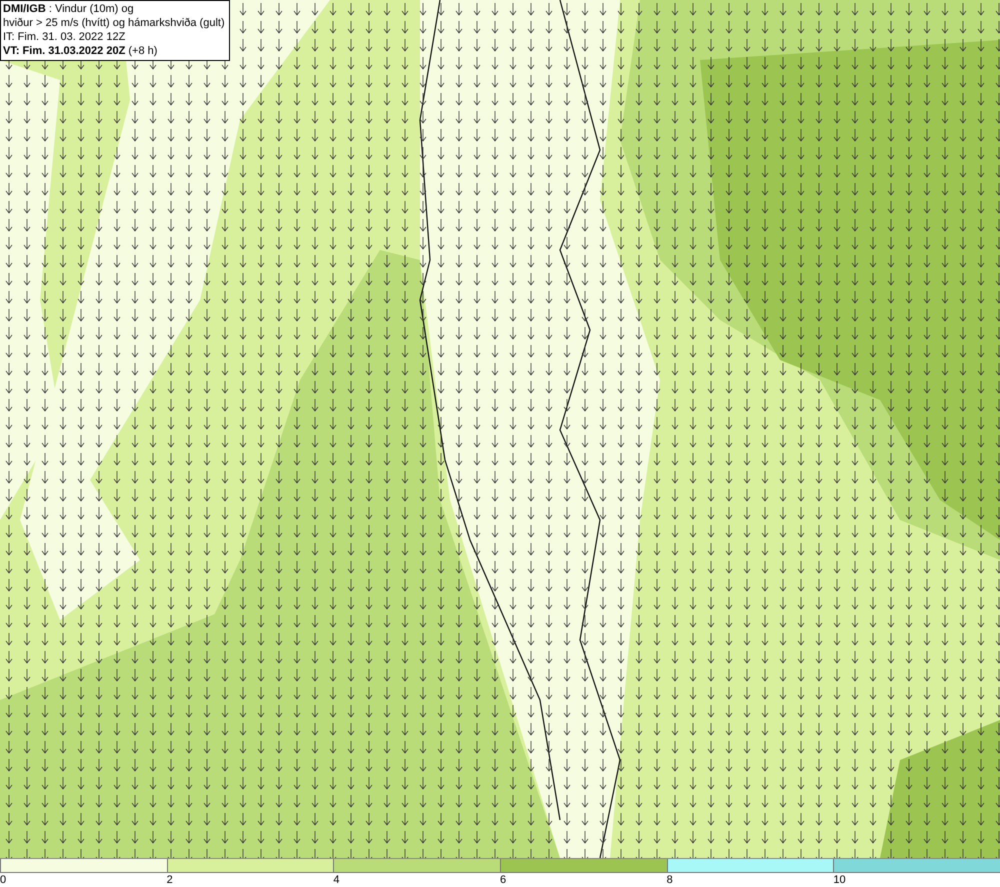  I want to click on info-text: DMI/IGB : Vindur (10m) og, so click(69, 9).